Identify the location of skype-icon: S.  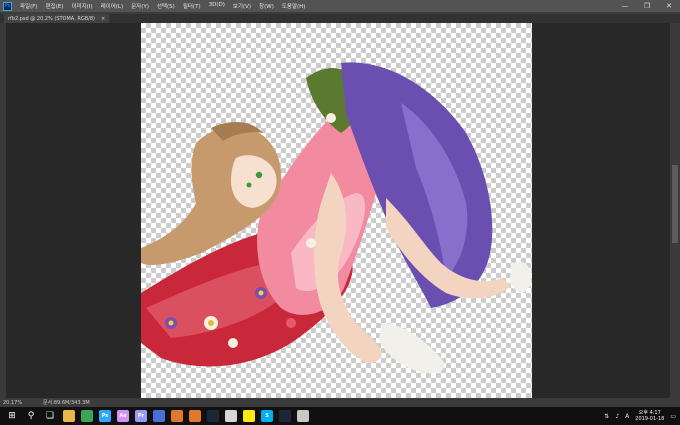
(267, 416).